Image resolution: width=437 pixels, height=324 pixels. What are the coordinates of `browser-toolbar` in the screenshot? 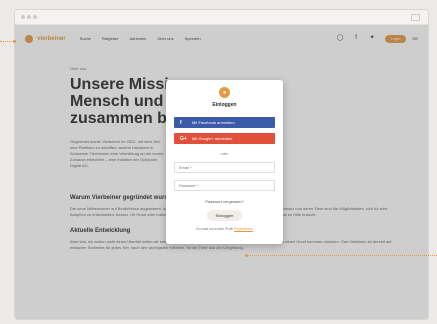 It's located at (221, 17).